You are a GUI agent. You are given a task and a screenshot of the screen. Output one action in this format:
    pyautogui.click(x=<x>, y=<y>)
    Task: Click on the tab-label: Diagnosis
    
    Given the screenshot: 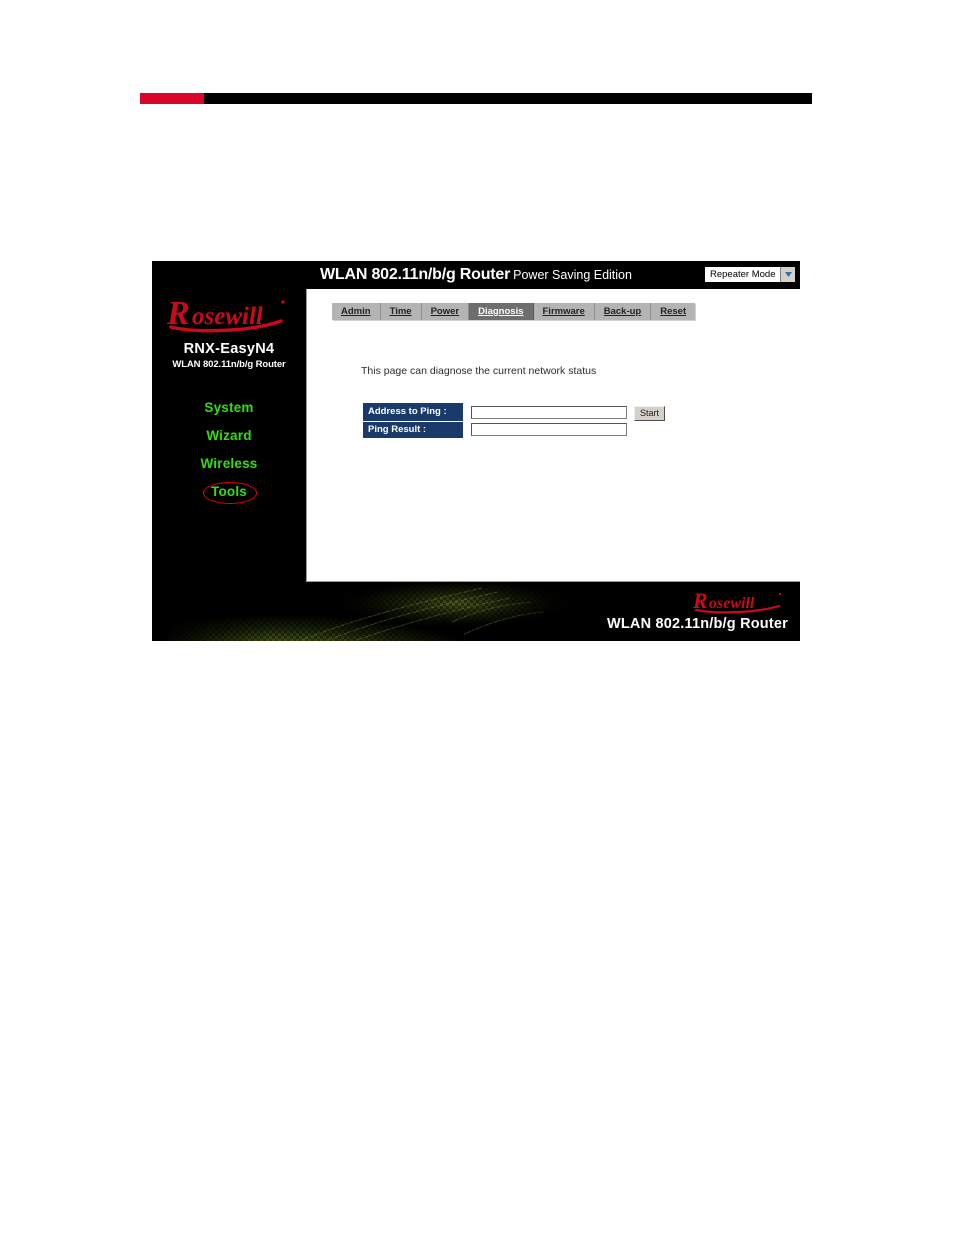 What is the action you would take?
    pyautogui.click(x=501, y=311)
    